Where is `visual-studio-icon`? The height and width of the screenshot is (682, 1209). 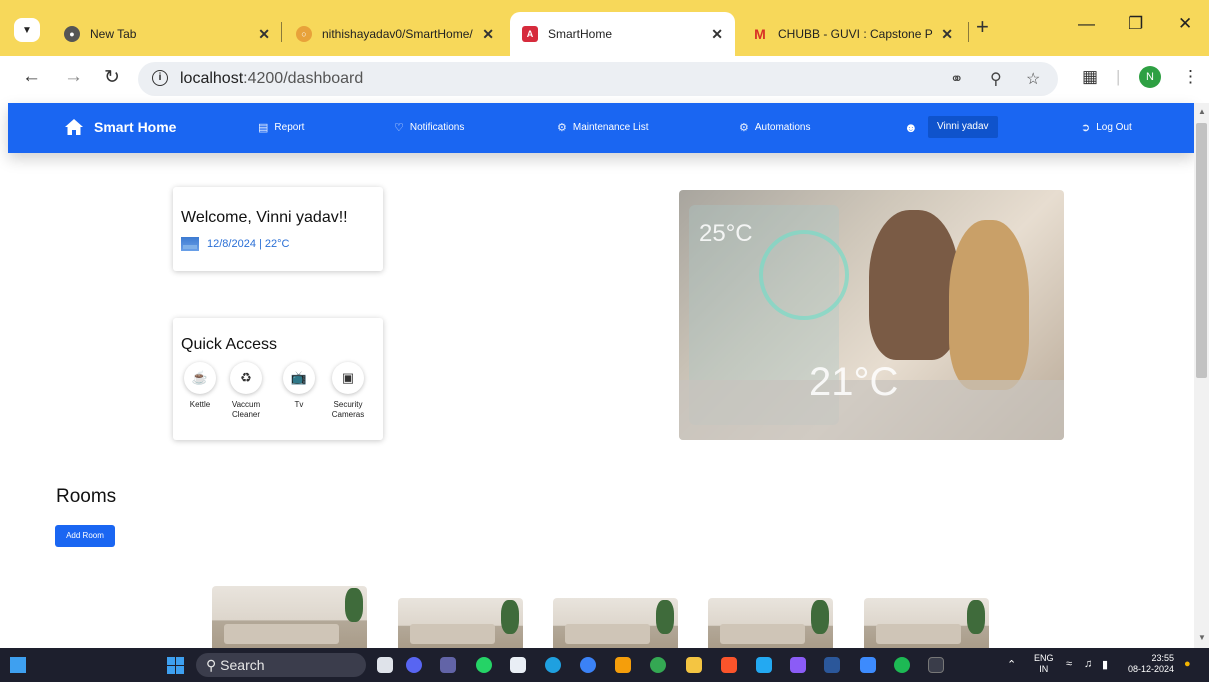
visual-studio-icon is located at coordinates (798, 665).